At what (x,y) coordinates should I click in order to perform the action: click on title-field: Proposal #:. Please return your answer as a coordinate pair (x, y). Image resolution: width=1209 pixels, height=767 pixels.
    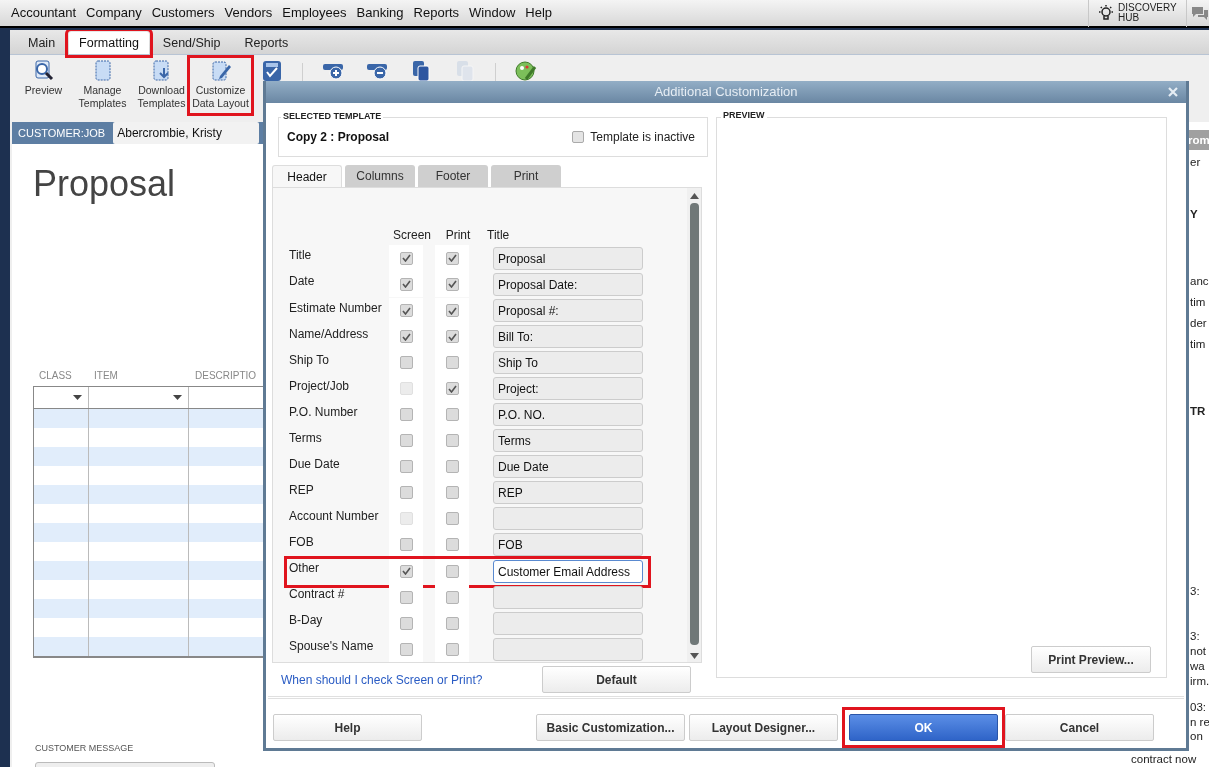
    Looking at the image, I should click on (568, 311).